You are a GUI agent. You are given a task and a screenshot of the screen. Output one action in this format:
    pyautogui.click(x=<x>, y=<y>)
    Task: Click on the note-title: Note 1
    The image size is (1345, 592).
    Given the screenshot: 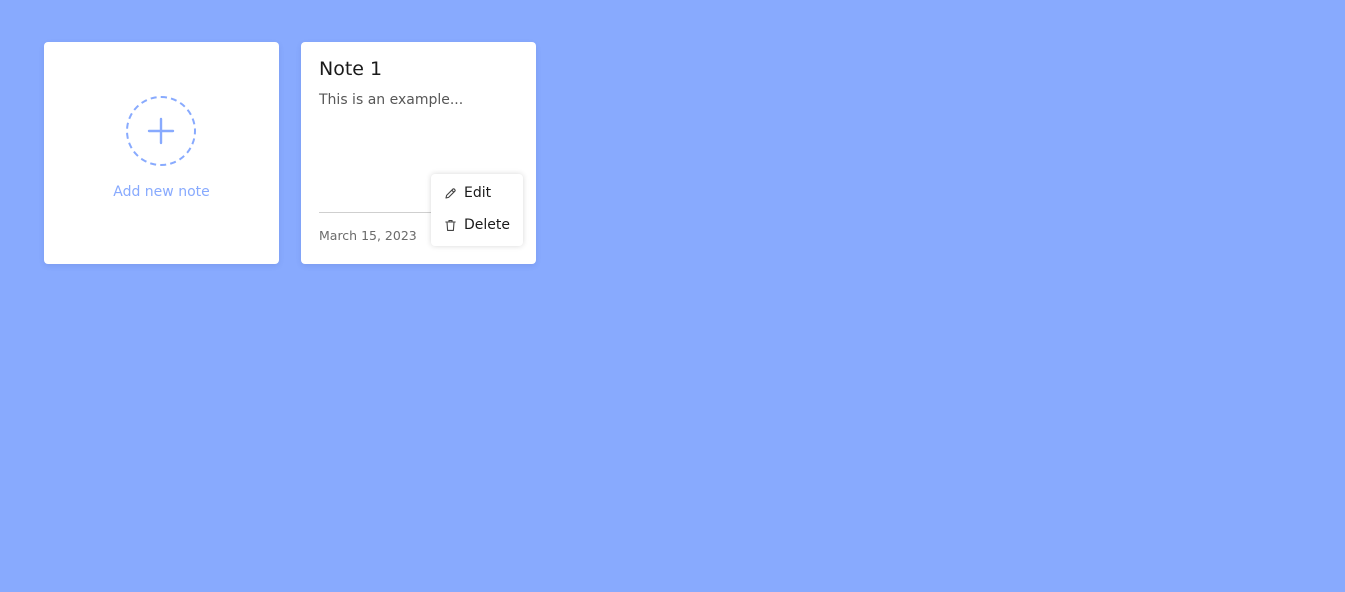 What is the action you would take?
    pyautogui.click(x=351, y=69)
    